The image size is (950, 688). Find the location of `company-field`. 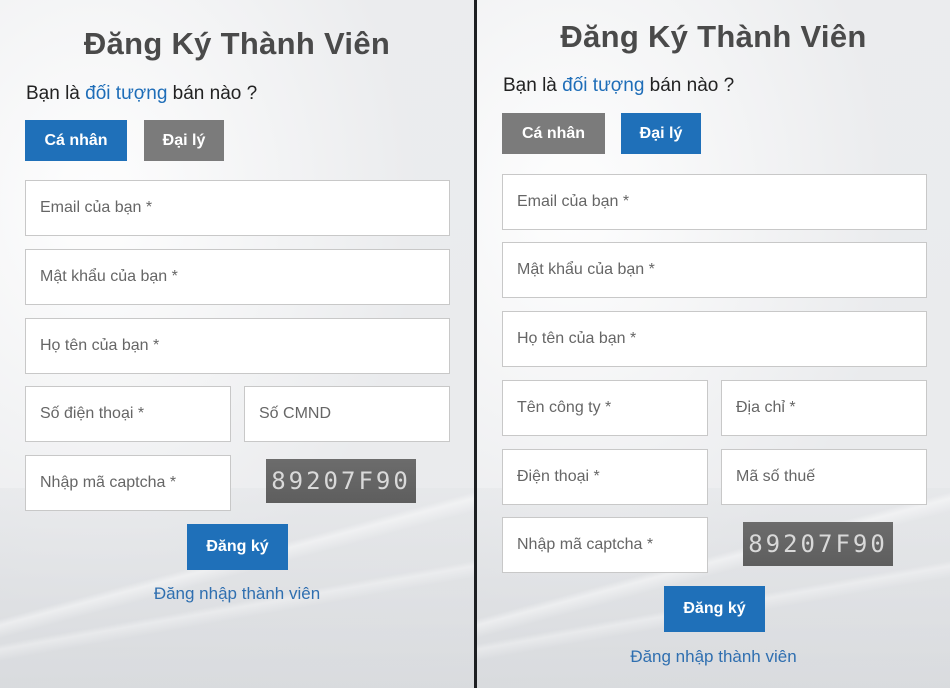

company-field is located at coordinates (605, 408).